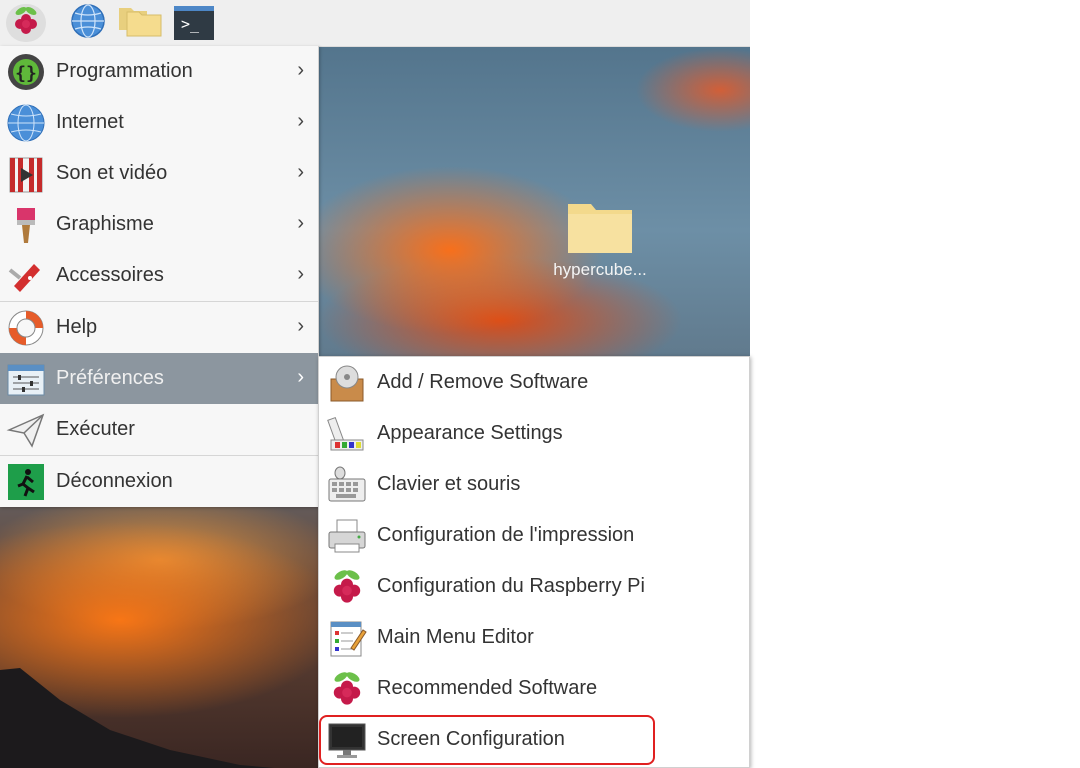 The image size is (1080, 768). What do you see at coordinates (90, 122) in the screenshot?
I see `menu-item-label: Internet` at bounding box center [90, 122].